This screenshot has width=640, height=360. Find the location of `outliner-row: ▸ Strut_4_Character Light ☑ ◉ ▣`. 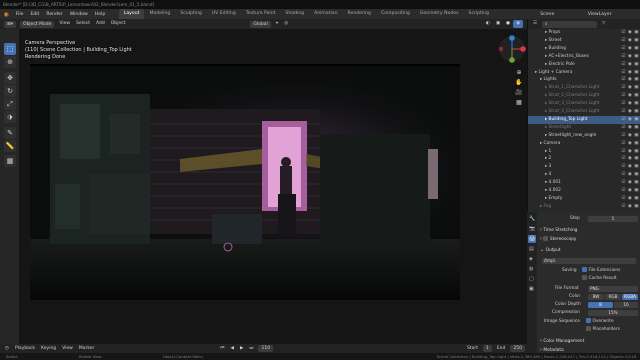

outliner-row: ▸ Strut_4_Character Light ☑ ◉ ▣ is located at coordinates (584, 112).